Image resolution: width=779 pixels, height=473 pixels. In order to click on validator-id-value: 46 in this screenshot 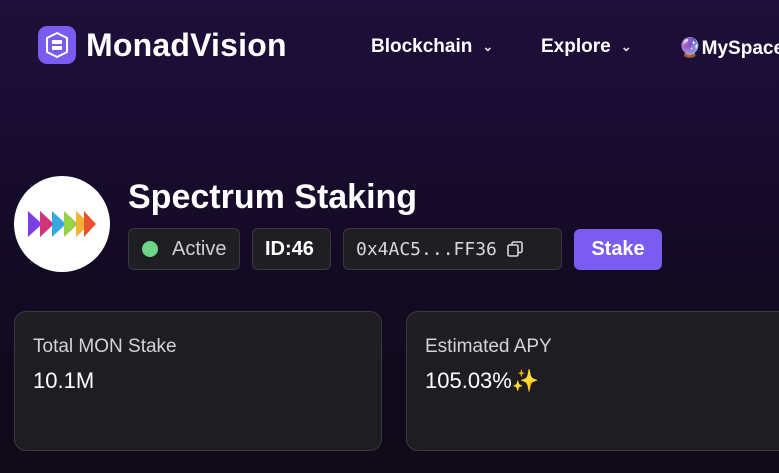, I will do `click(302, 248)`.